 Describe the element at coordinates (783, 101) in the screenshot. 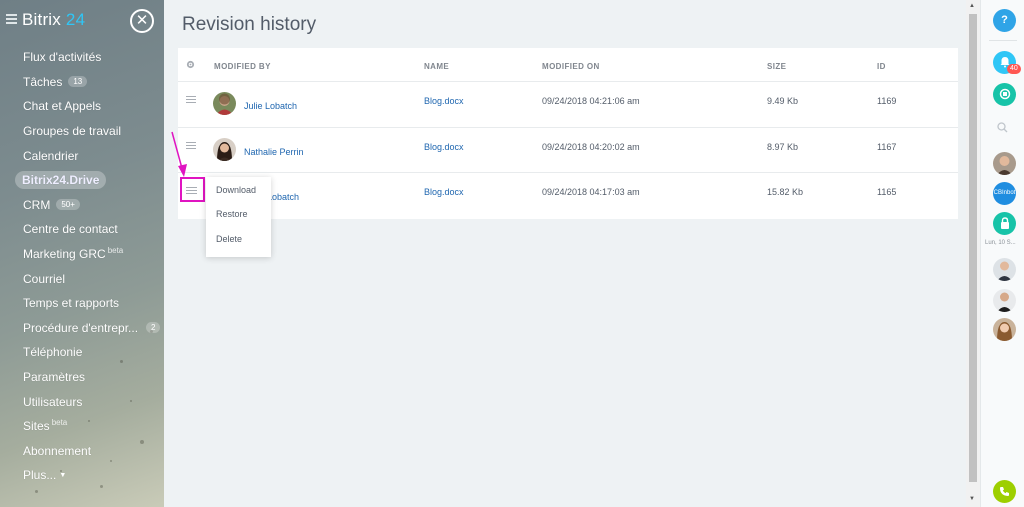

I see `file-size: 9.49 Kb` at that location.